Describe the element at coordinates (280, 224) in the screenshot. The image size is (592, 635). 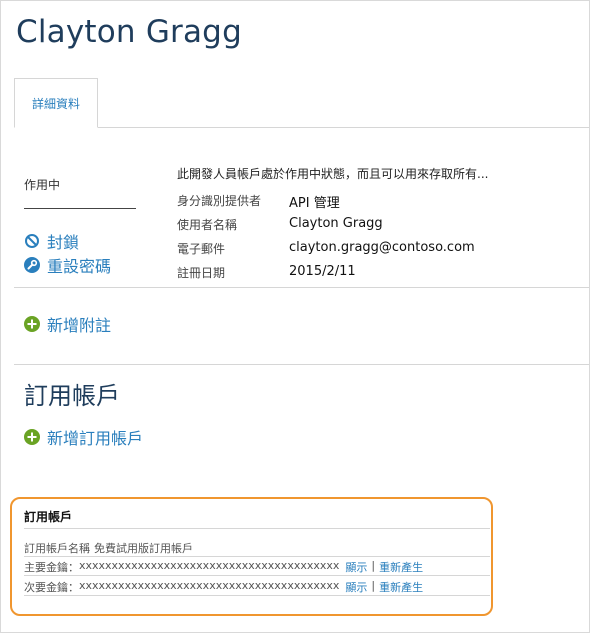
I see `info-row-username: 使用者名稱 Clayton Gragg` at that location.